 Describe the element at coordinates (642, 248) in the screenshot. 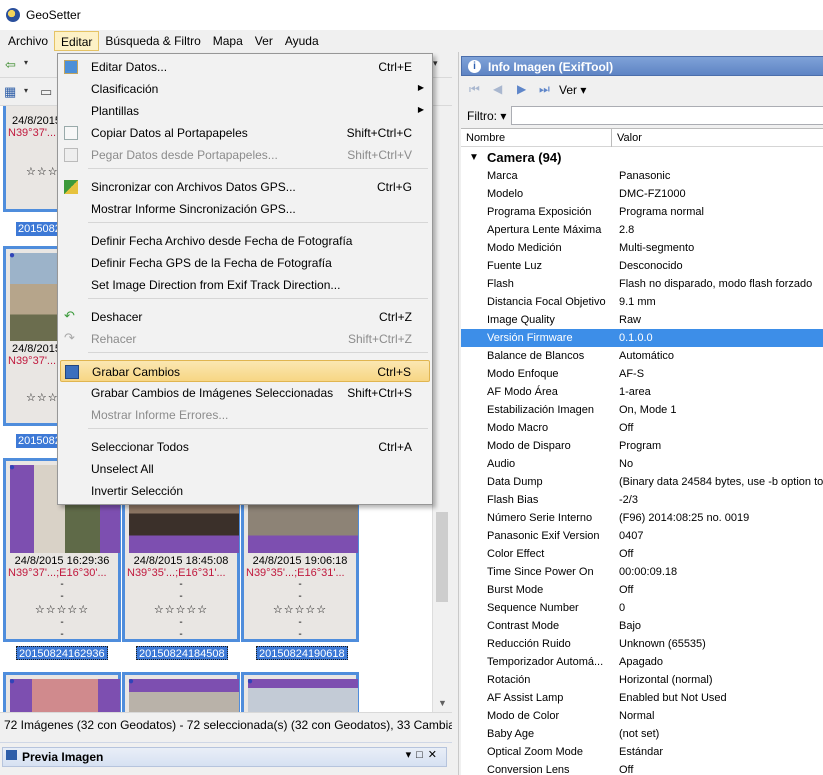

I see `exif-row: Modo Medición Multi-segmento` at that location.